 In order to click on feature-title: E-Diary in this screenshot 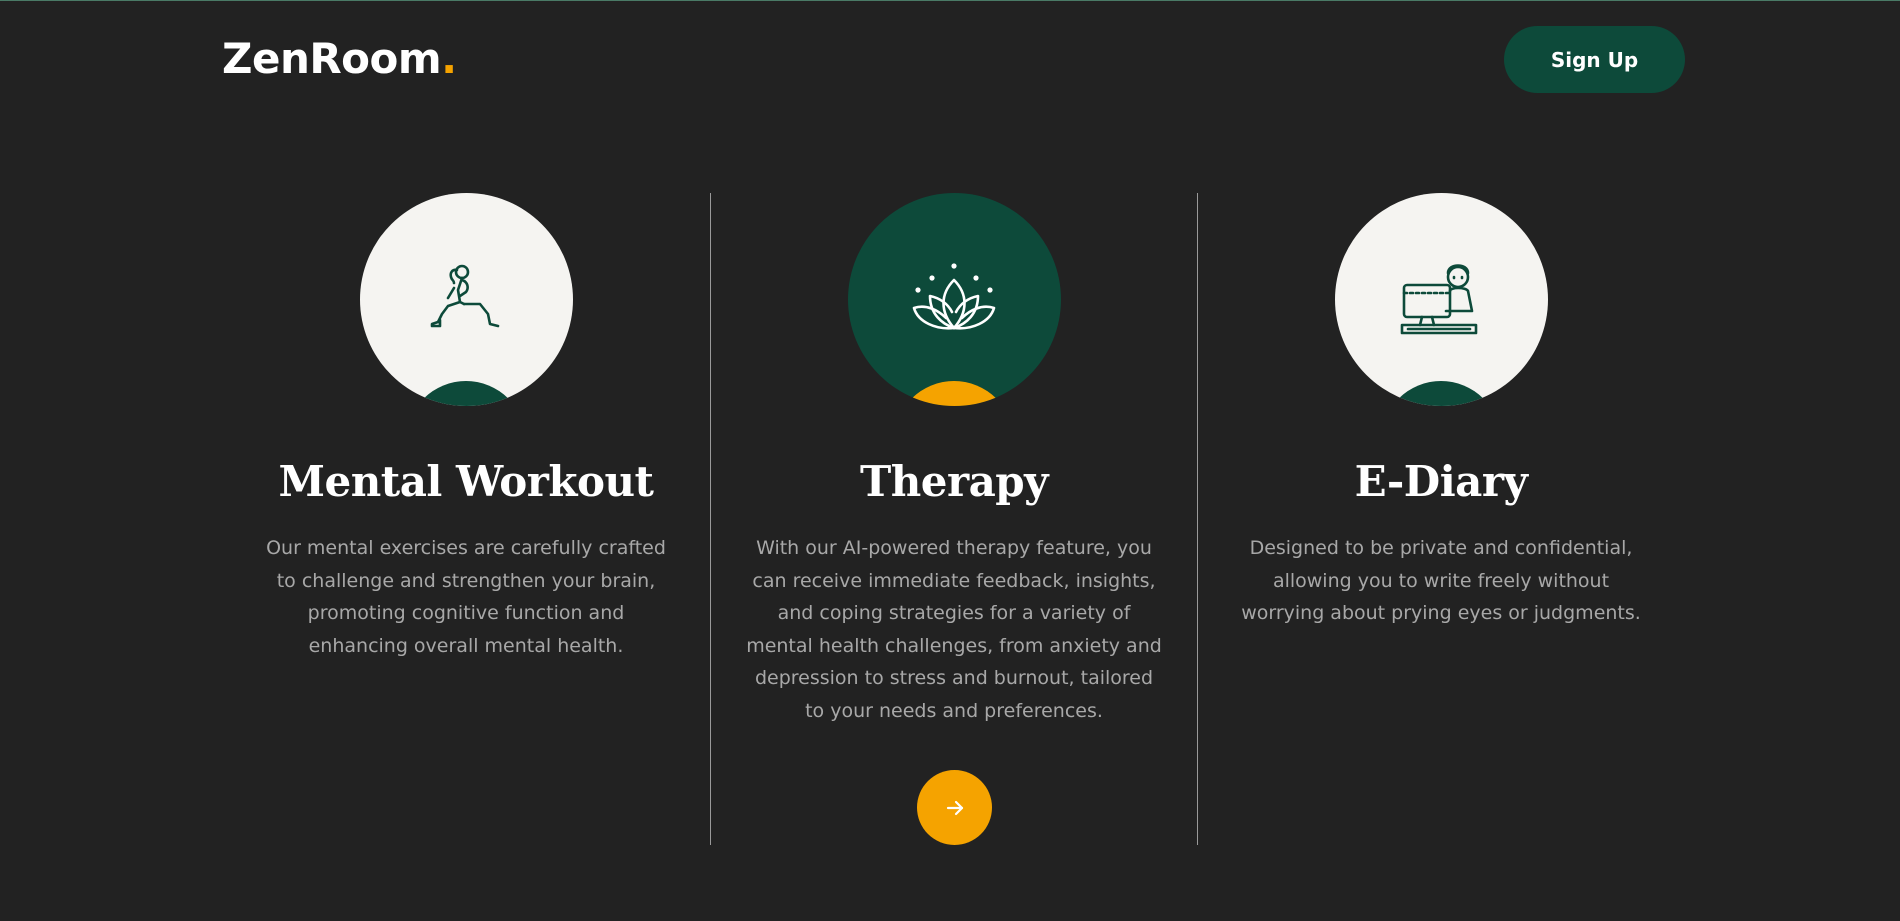, I will do `click(1441, 481)`.